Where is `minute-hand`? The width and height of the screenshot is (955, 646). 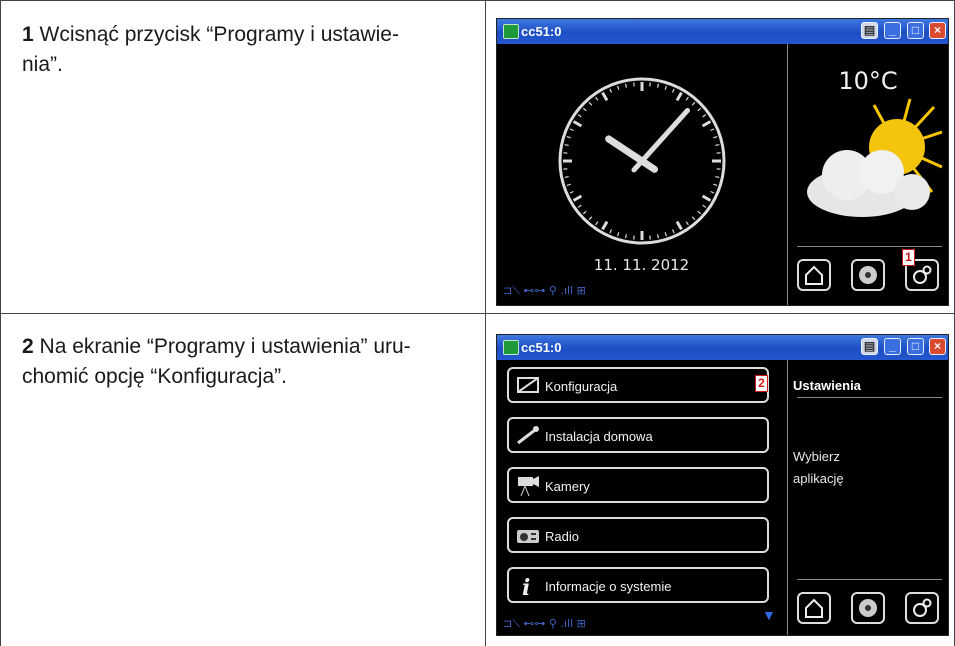 minute-hand is located at coordinates (661, 140).